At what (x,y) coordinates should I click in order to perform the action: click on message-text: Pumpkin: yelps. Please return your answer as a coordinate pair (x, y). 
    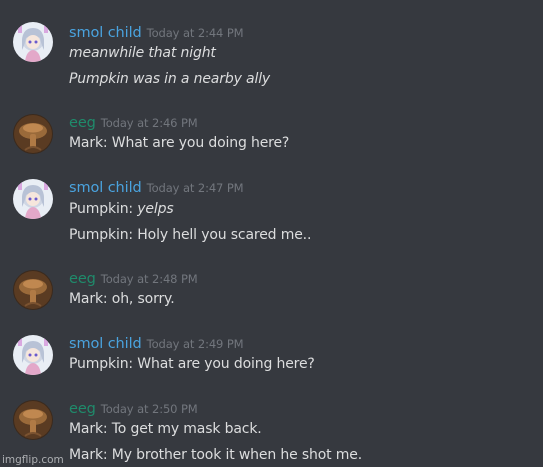
    Looking at the image, I should click on (121, 209).